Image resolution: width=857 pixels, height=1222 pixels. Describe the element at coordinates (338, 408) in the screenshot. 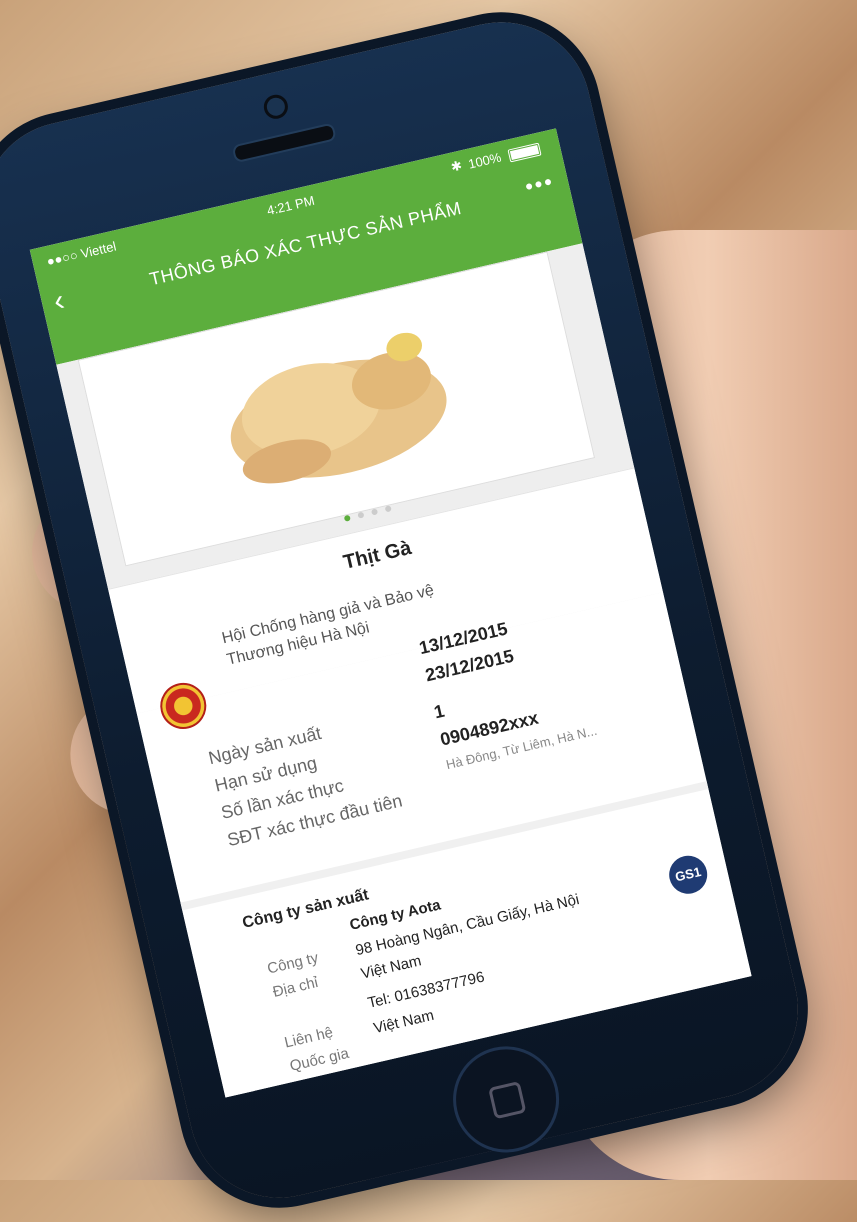

I see `chicken-image` at that location.